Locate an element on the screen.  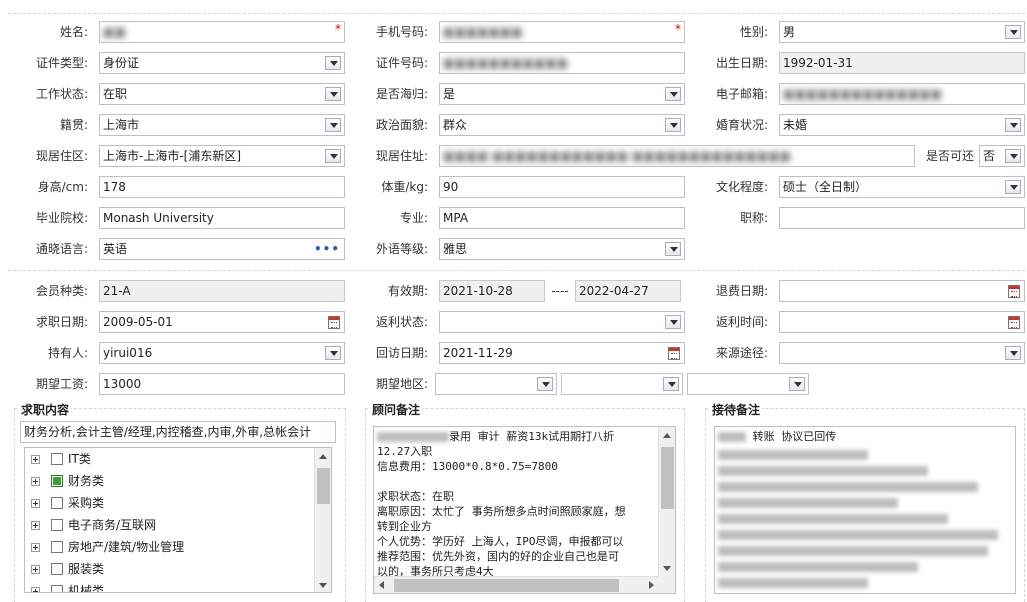
source-select is located at coordinates (902, 353).